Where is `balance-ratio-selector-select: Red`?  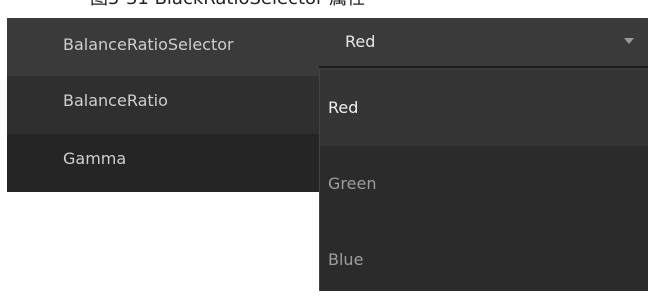
balance-ratio-selector-select: Red is located at coordinates (483, 43).